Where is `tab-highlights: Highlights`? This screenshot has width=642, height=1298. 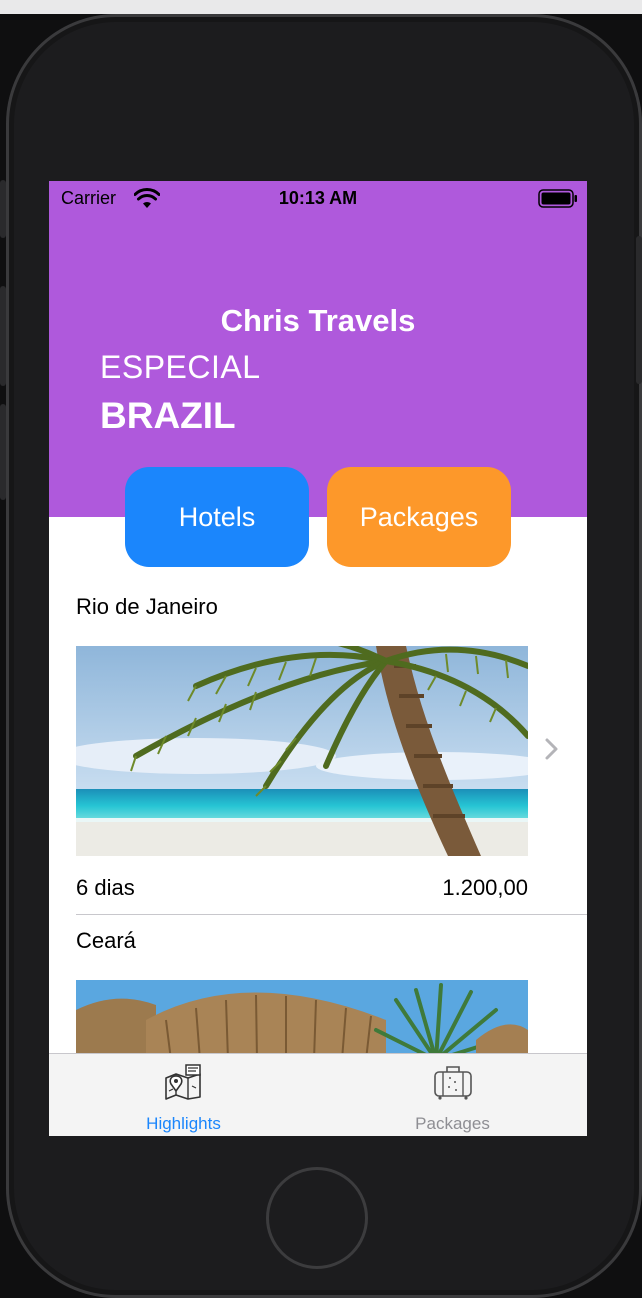 tab-highlights: Highlights is located at coordinates (183, 1095).